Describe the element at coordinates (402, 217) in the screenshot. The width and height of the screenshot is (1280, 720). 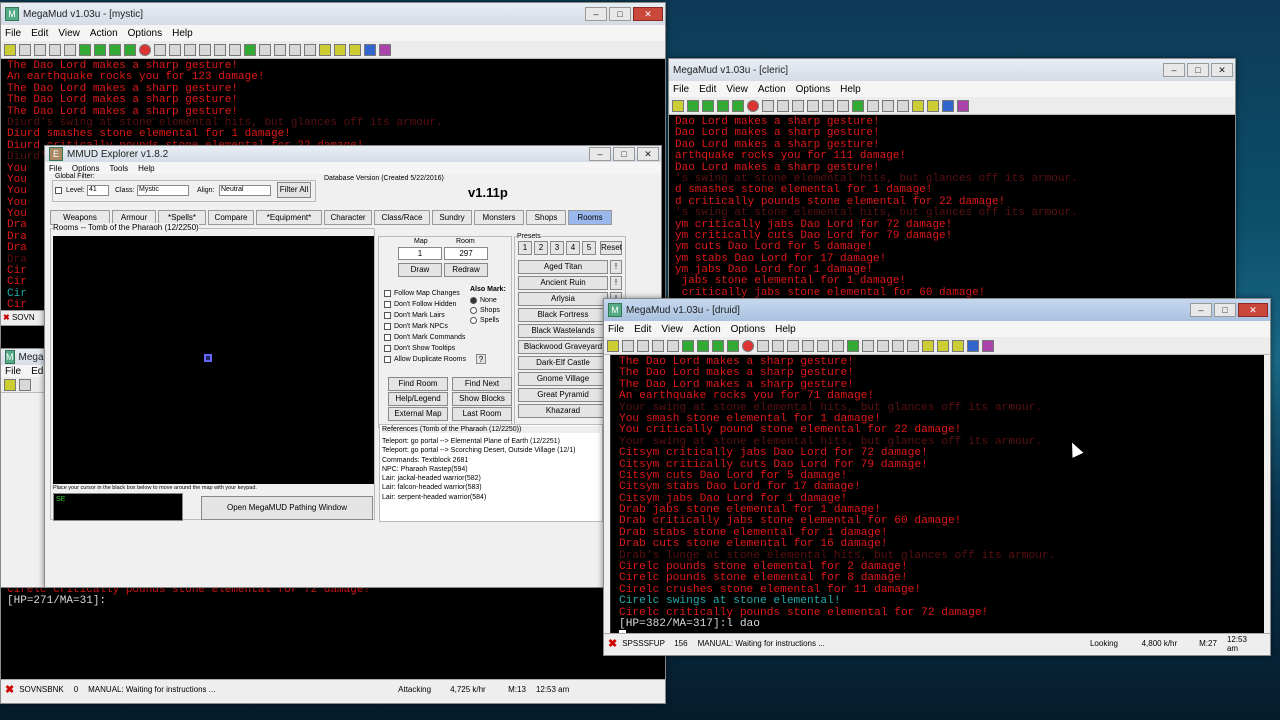
I see `tab-classrace: Class/Race` at that location.